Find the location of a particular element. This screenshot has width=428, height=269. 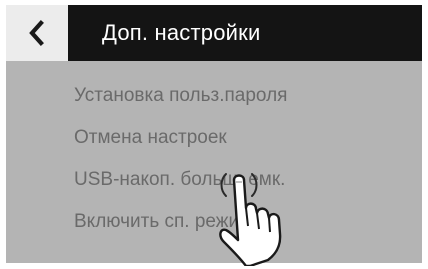

chevron-left-icon is located at coordinates (36, 33).